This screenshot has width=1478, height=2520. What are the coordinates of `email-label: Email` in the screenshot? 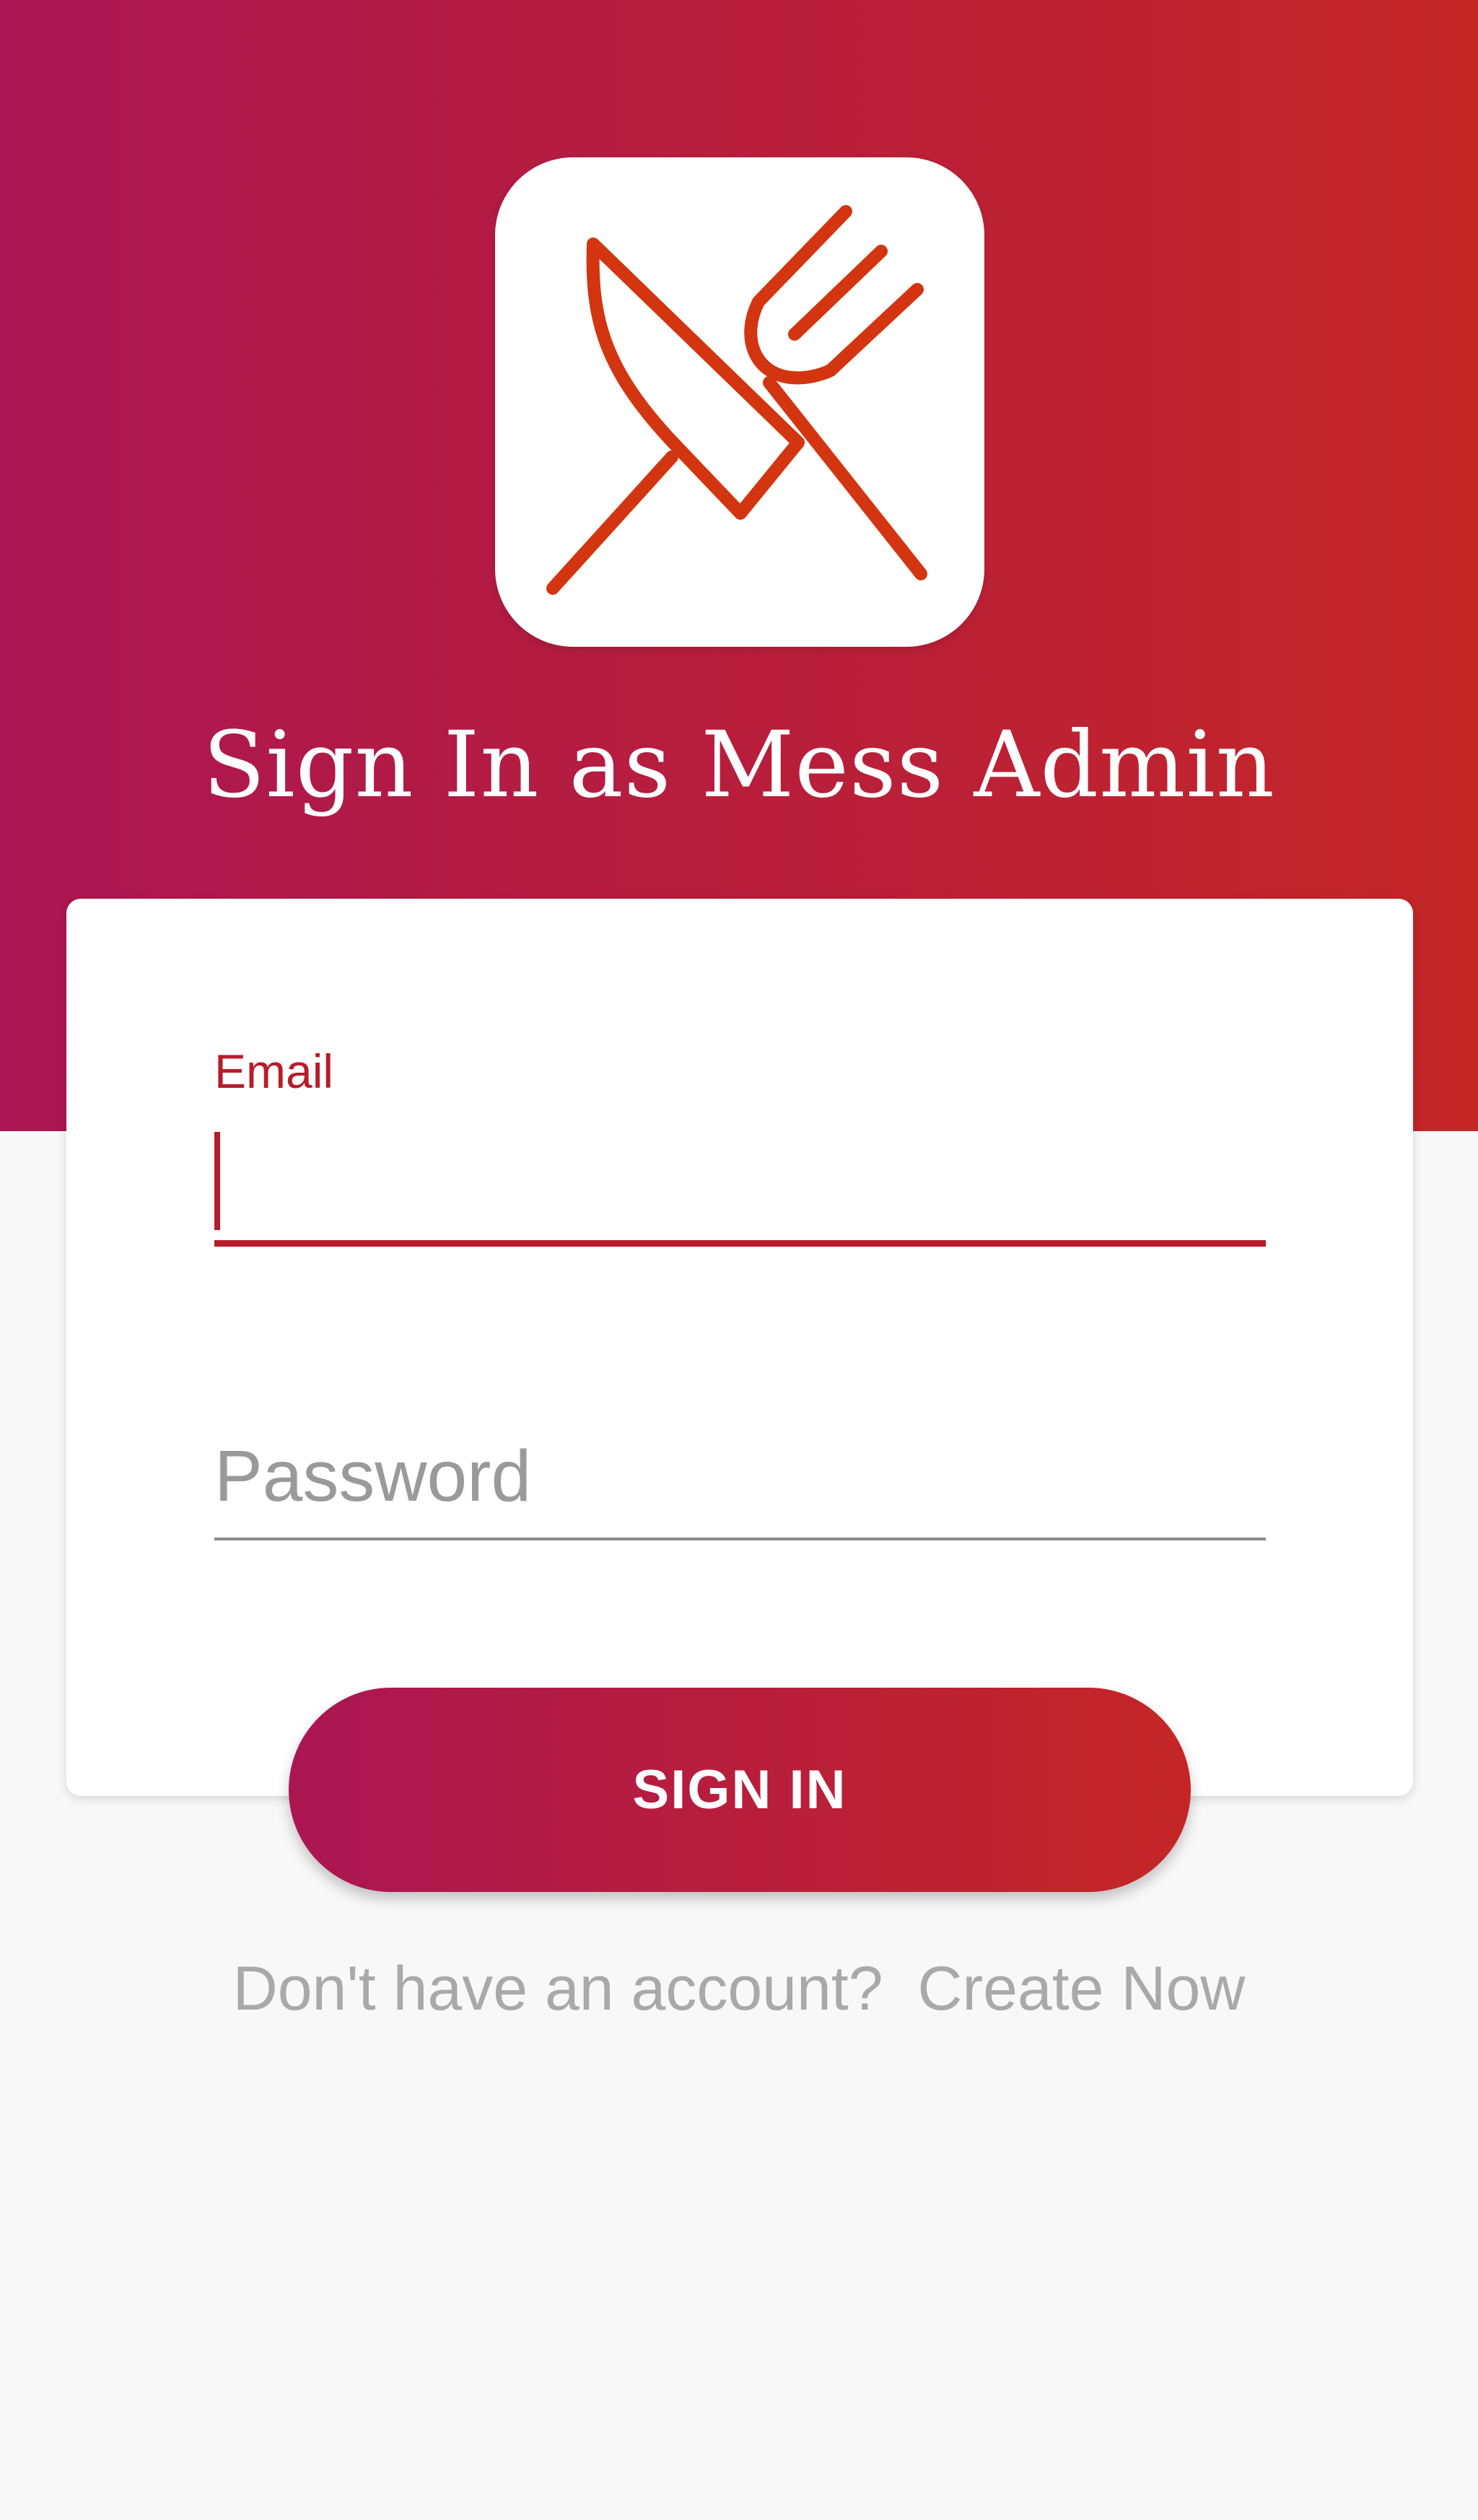 It's located at (274, 1071).